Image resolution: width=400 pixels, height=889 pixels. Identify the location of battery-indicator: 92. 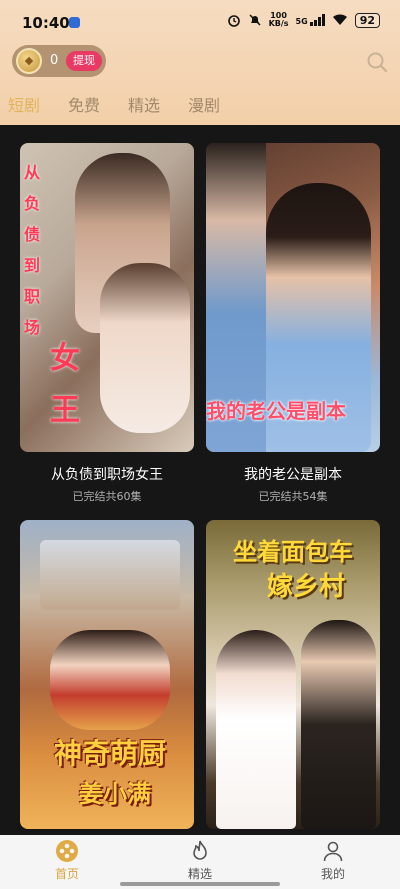
(367, 20).